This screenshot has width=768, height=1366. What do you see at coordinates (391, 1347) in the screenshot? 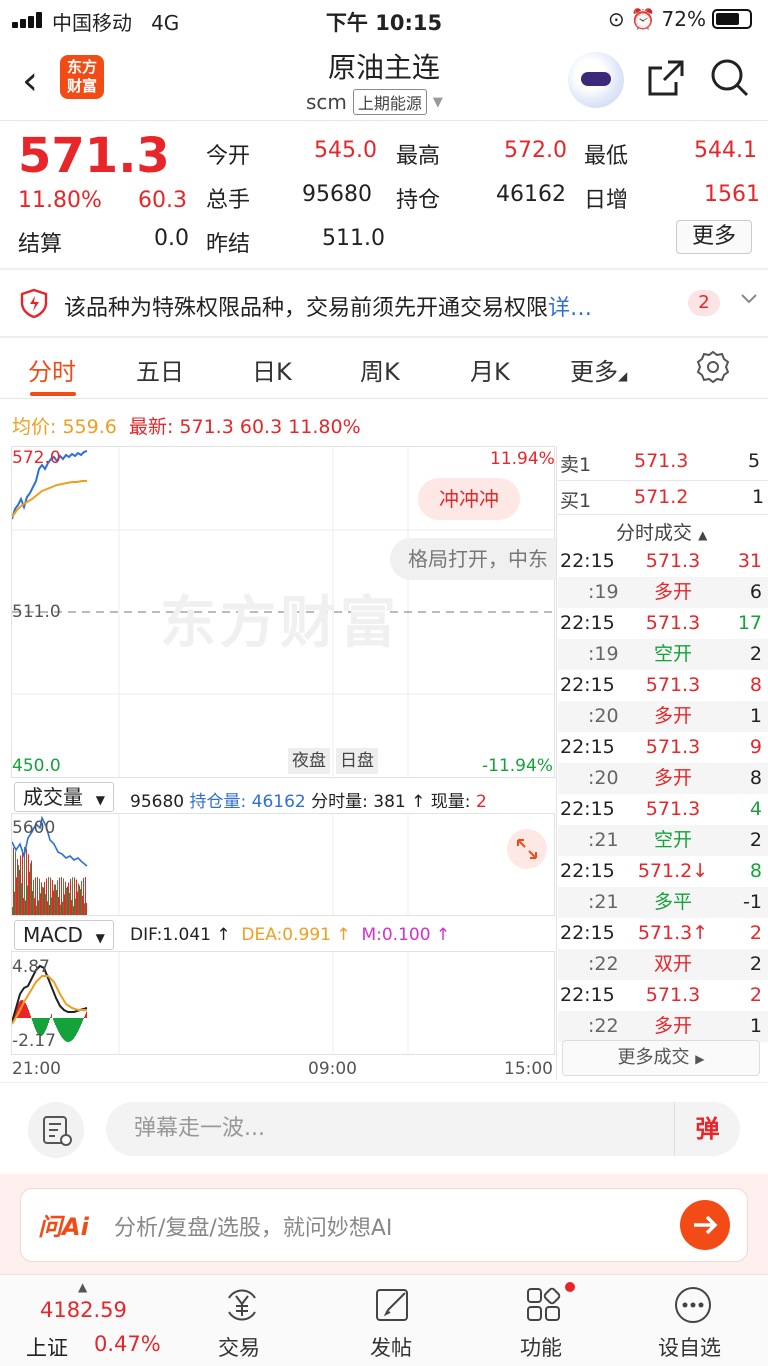
I see `nav-post: 发帖` at bounding box center [391, 1347].